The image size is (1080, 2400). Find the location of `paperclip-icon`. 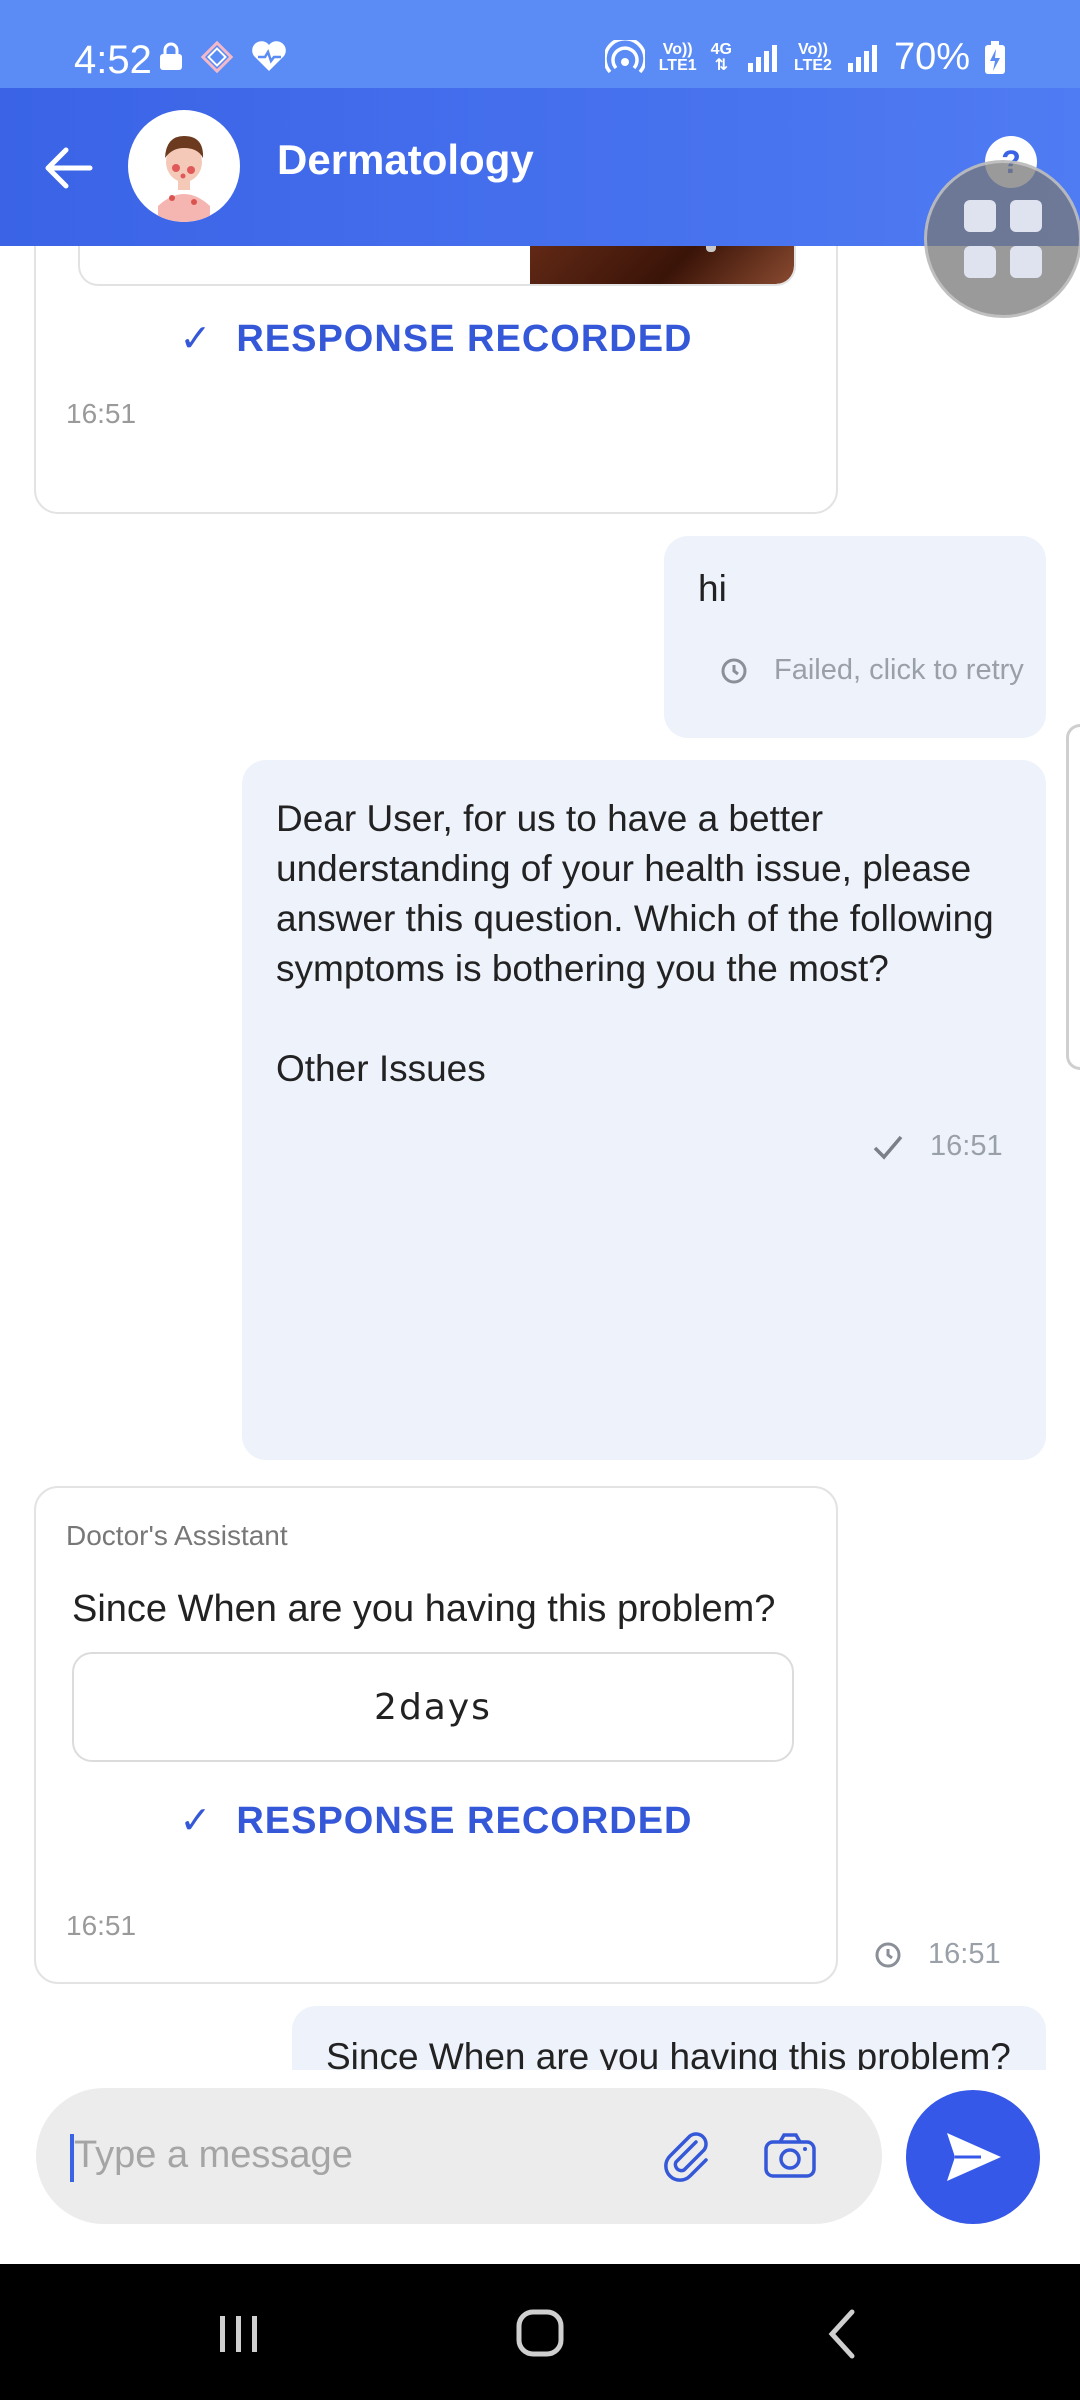

paperclip-icon is located at coordinates (686, 2156).